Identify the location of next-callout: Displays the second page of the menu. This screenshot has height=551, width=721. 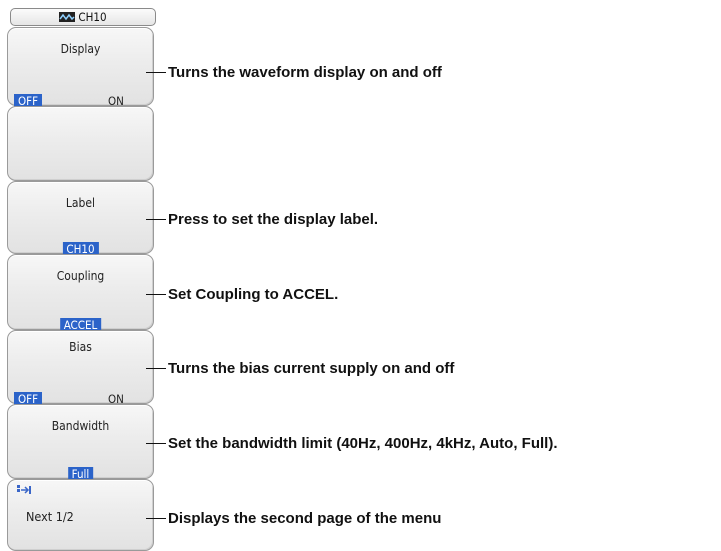
(293, 518).